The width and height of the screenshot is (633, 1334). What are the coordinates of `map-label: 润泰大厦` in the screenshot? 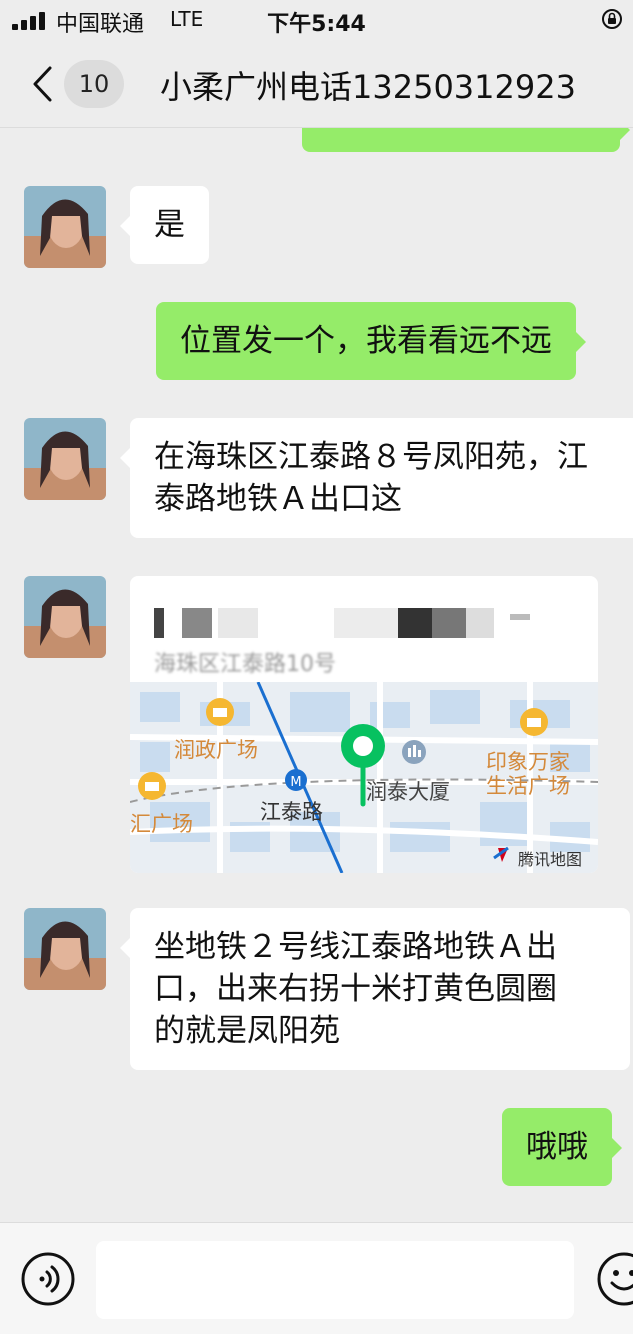 It's located at (408, 792).